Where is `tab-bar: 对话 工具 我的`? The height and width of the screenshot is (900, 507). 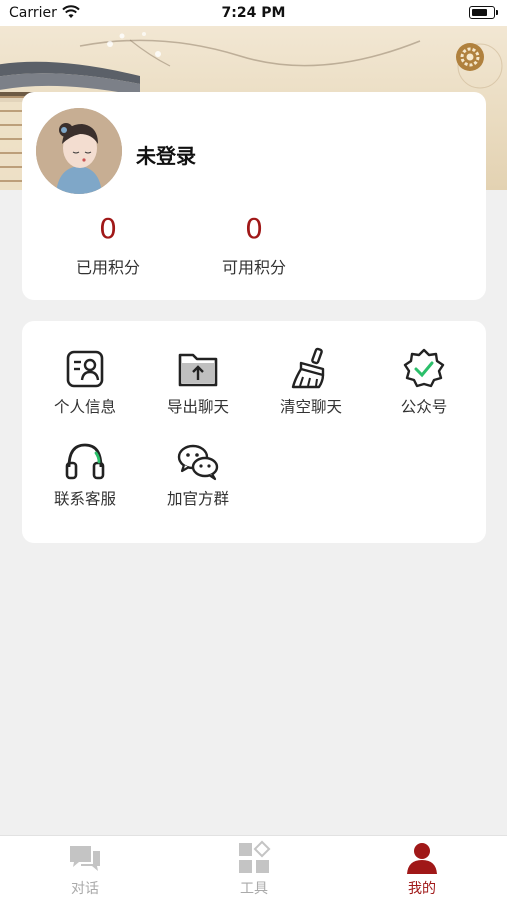
tab-bar: 对话 工具 我的 is located at coordinates (253, 867).